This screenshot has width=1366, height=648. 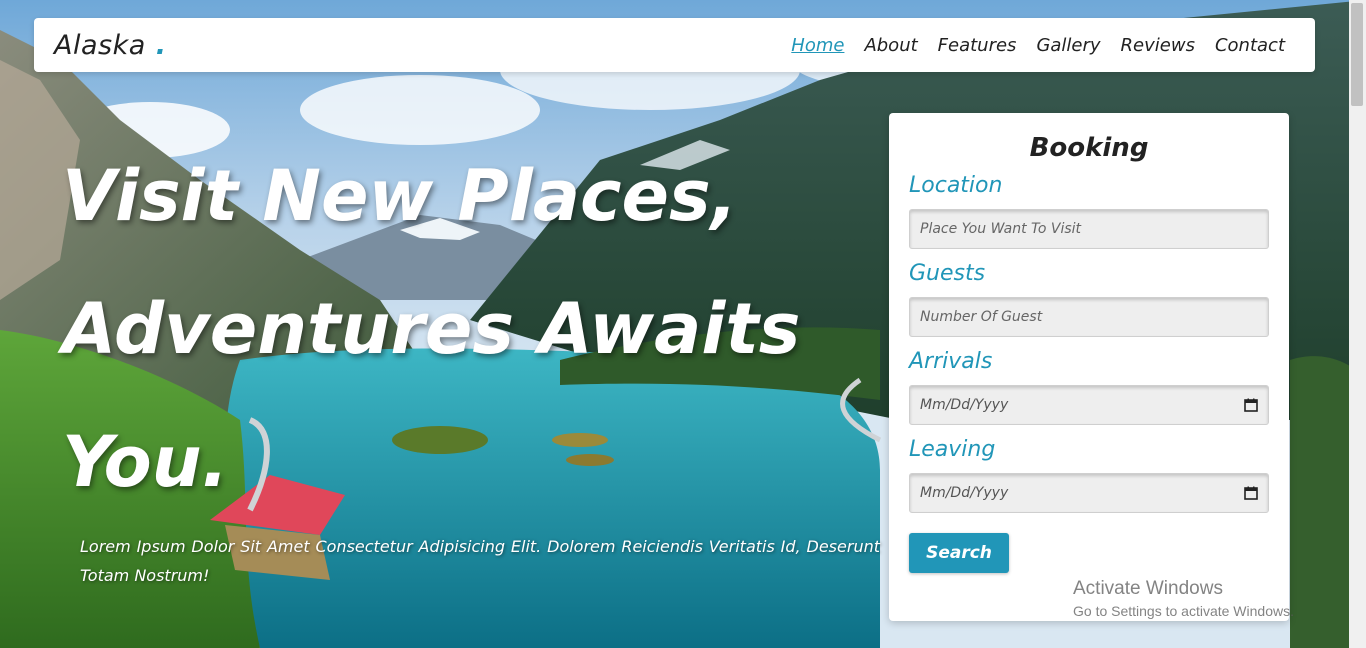 What do you see at coordinates (952, 449) in the screenshot?
I see `leaving-label: Leaving` at bounding box center [952, 449].